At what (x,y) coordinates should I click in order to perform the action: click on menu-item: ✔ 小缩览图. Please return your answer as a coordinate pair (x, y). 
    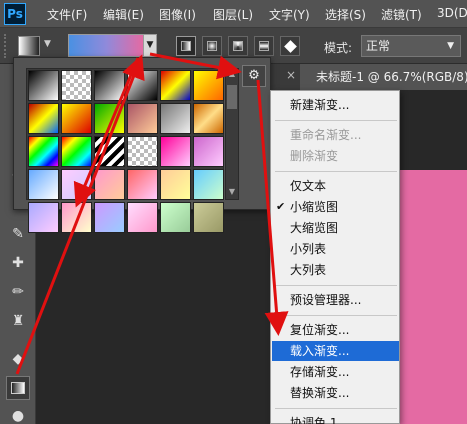
    Looking at the image, I should click on (335, 207).